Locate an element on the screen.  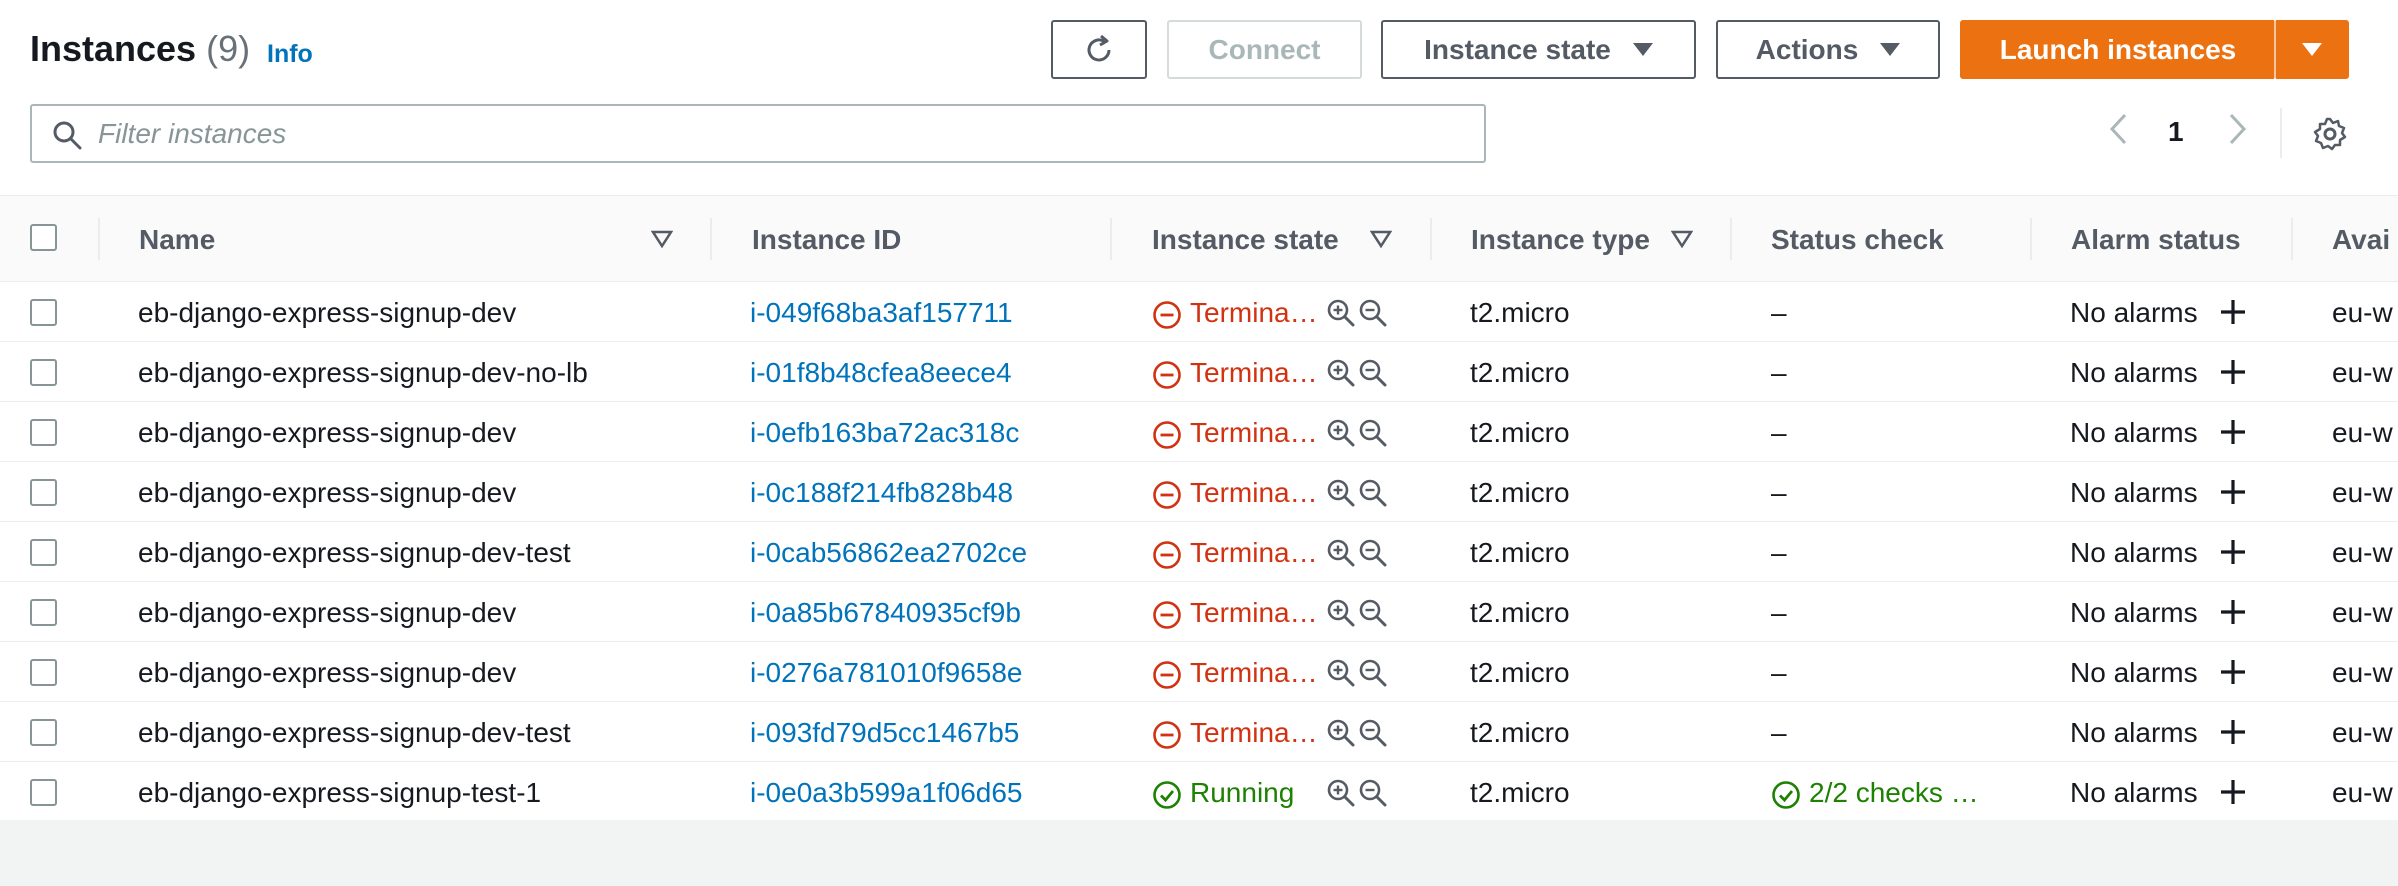
column-header-instance-id: Instance ID is located at coordinates (826, 240).